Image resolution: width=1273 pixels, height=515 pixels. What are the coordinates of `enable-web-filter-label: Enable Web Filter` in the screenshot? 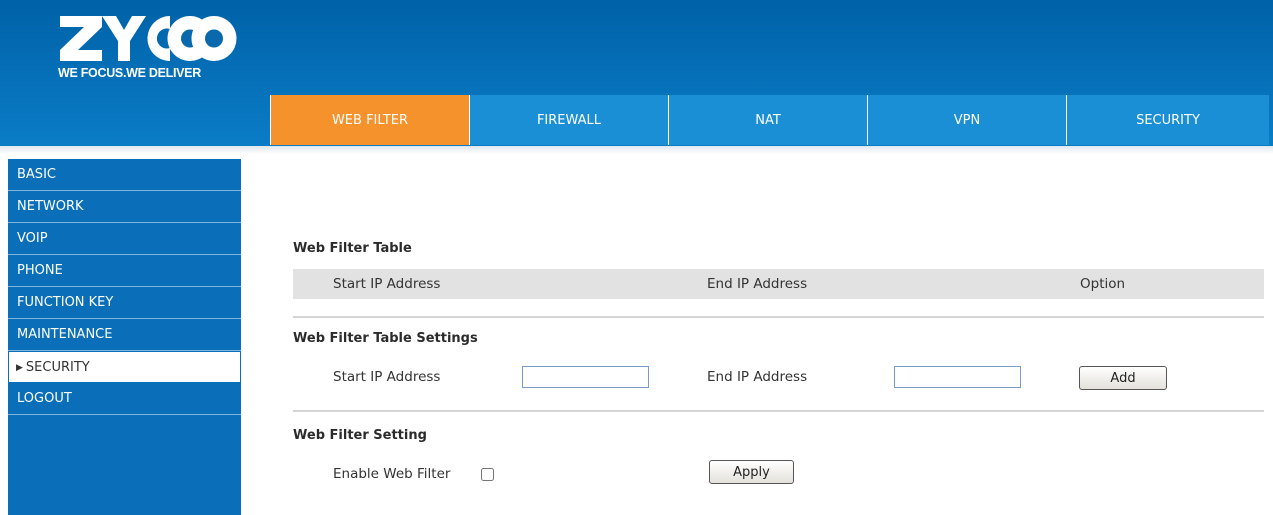 It's located at (392, 474).